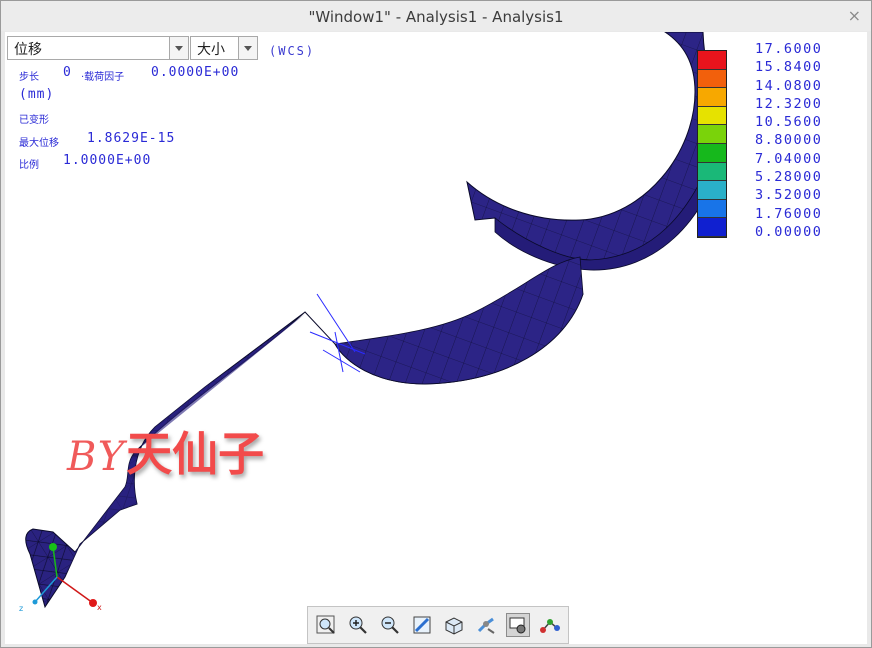 The width and height of the screenshot is (872, 648). What do you see at coordinates (438, 625) in the screenshot?
I see `view-toolbar` at bounding box center [438, 625].